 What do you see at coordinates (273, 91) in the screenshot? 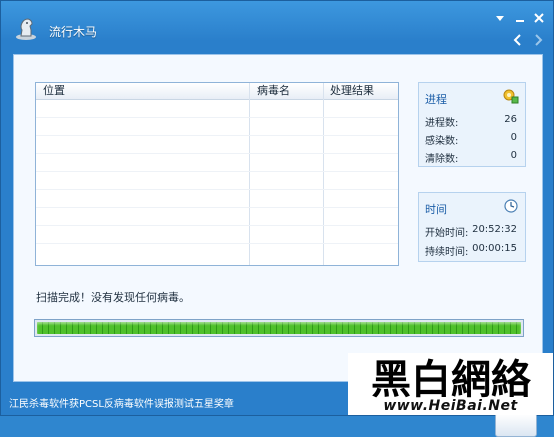
I see `column-header-virus-name: 病毒名` at bounding box center [273, 91].